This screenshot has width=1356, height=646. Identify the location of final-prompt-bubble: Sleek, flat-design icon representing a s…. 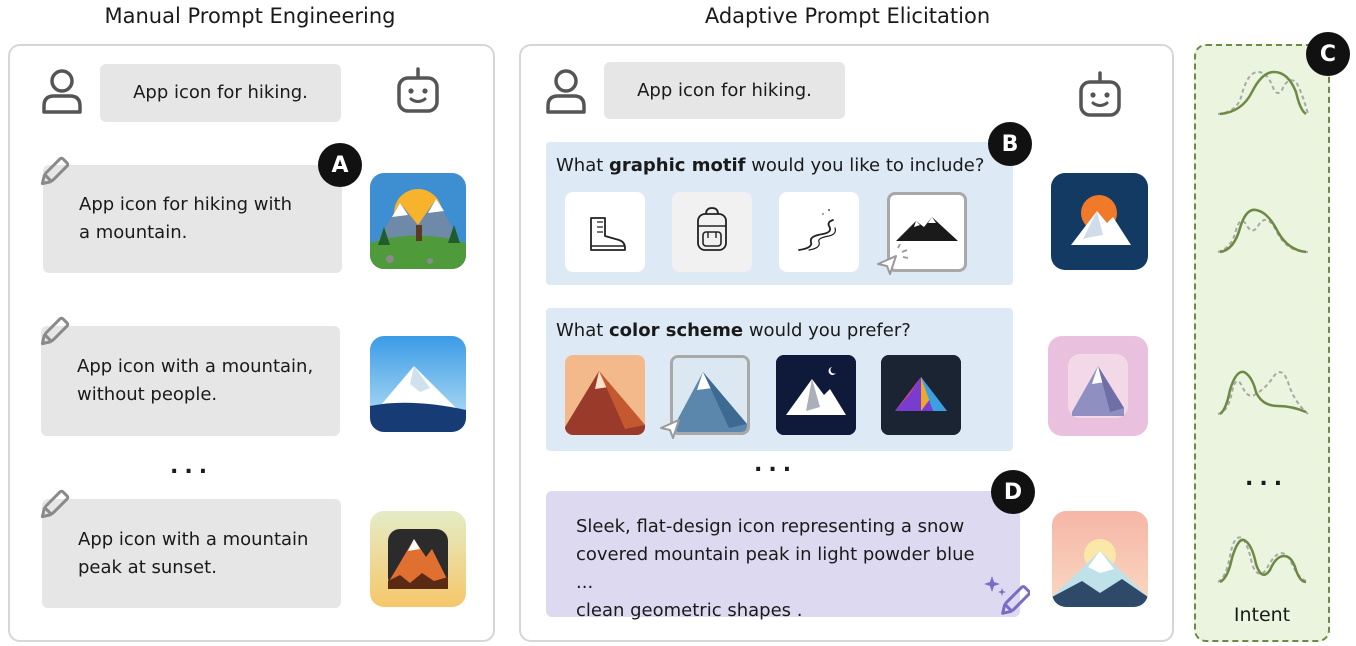
(783, 556).